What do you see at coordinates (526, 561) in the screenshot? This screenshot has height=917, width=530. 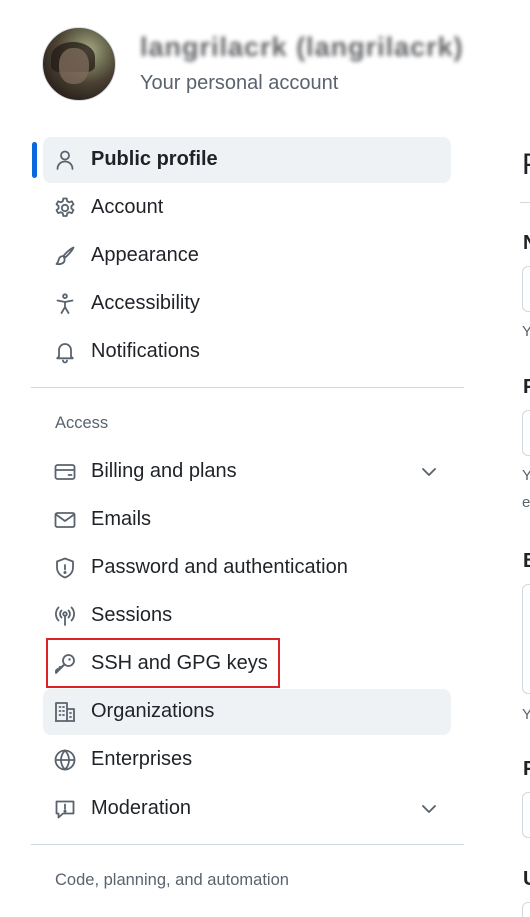 I see `field-label-bio: B` at bounding box center [526, 561].